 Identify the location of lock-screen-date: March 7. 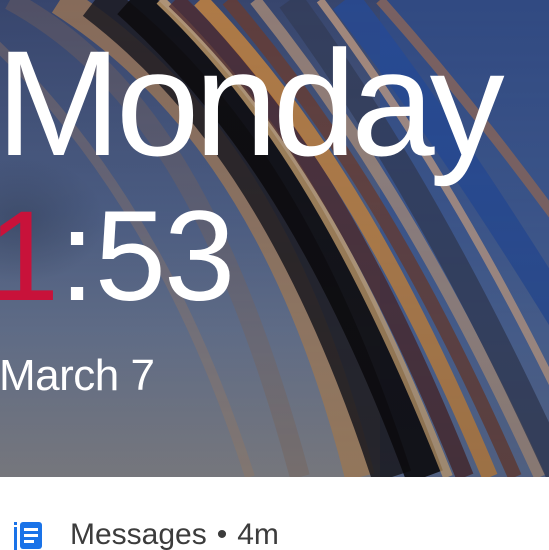
(77, 375).